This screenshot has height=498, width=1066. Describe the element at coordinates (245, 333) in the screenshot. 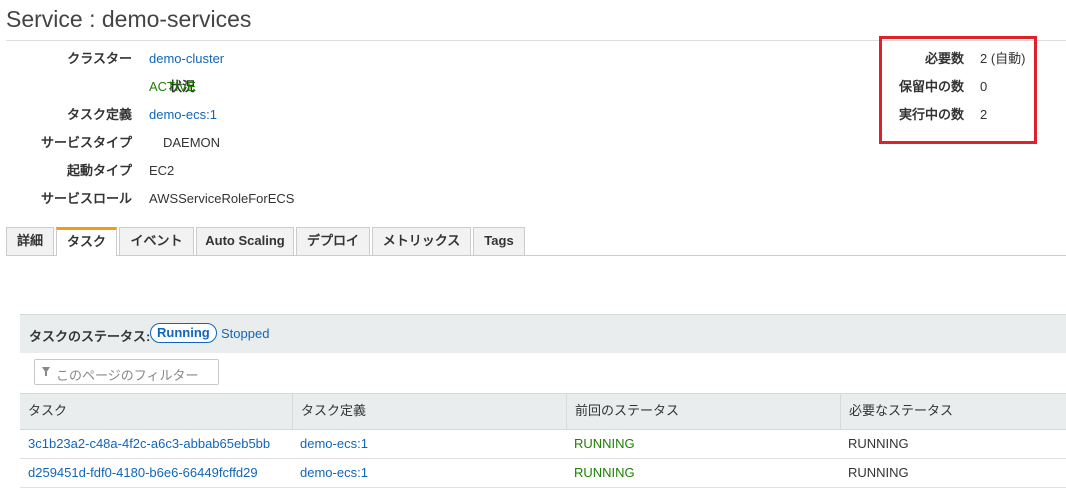

I see `filter-stopped-link: Stopped` at that location.